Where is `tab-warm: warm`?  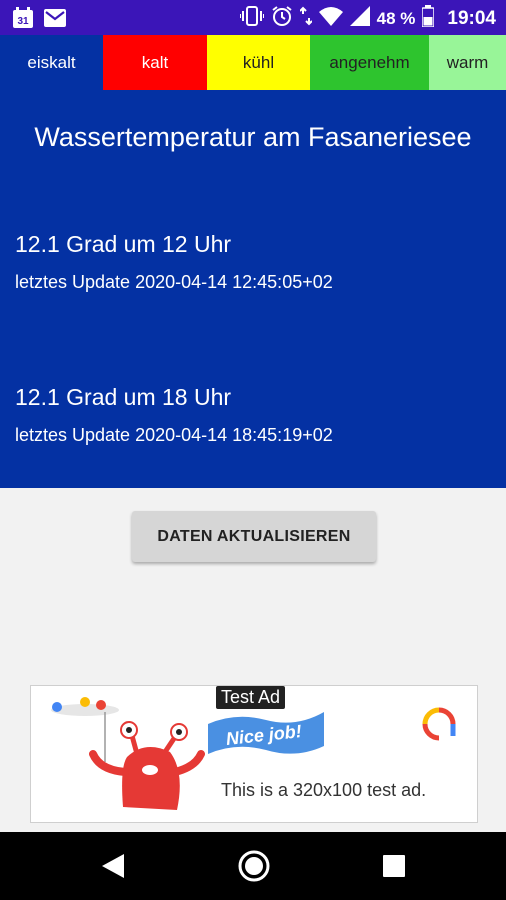
tab-warm: warm is located at coordinates (467, 62).